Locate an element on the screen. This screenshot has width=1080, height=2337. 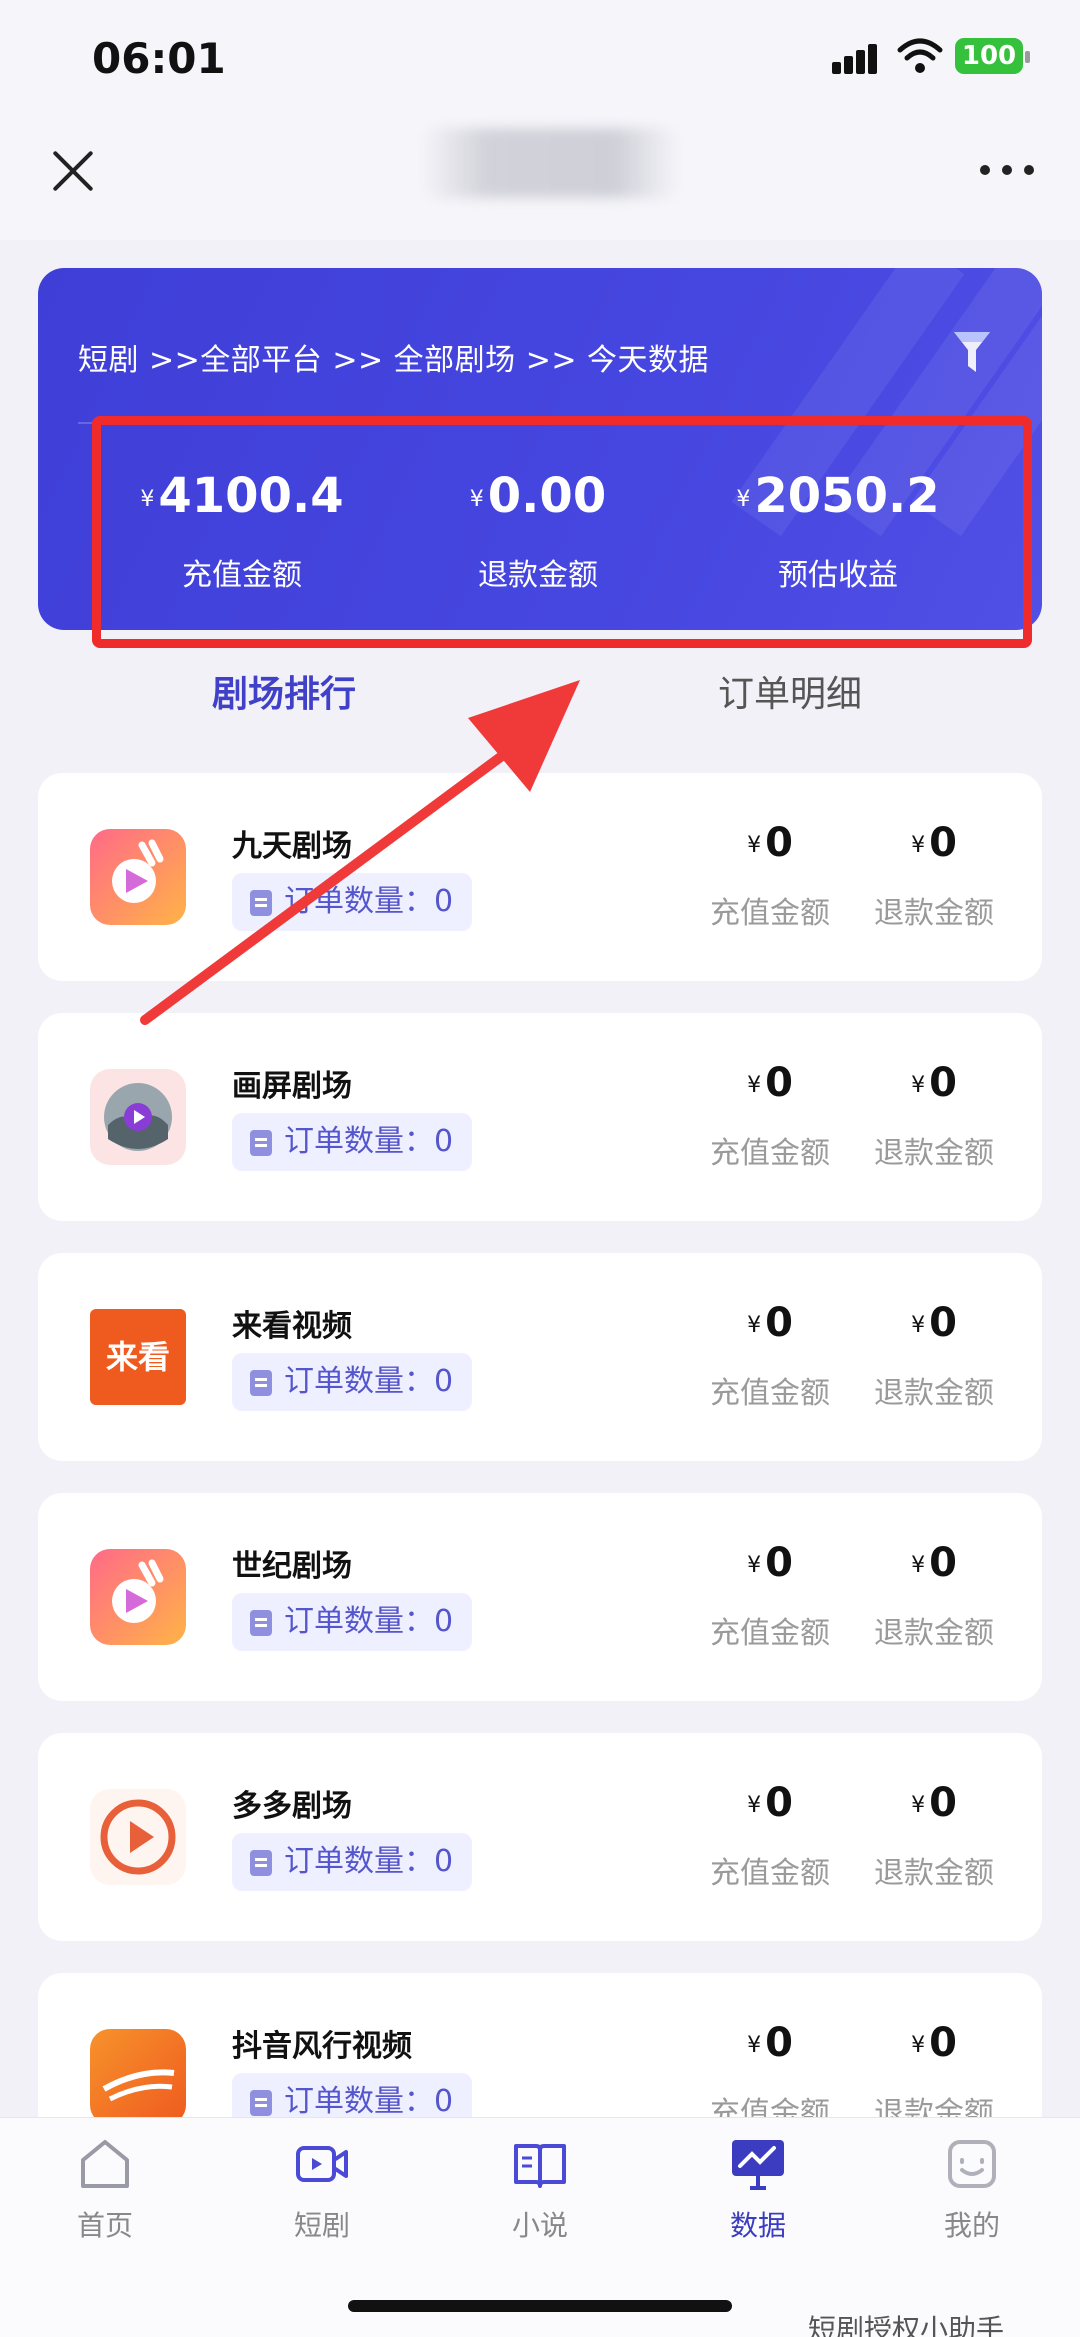
theater-name: 世纪剧场 is located at coordinates (292, 1566).